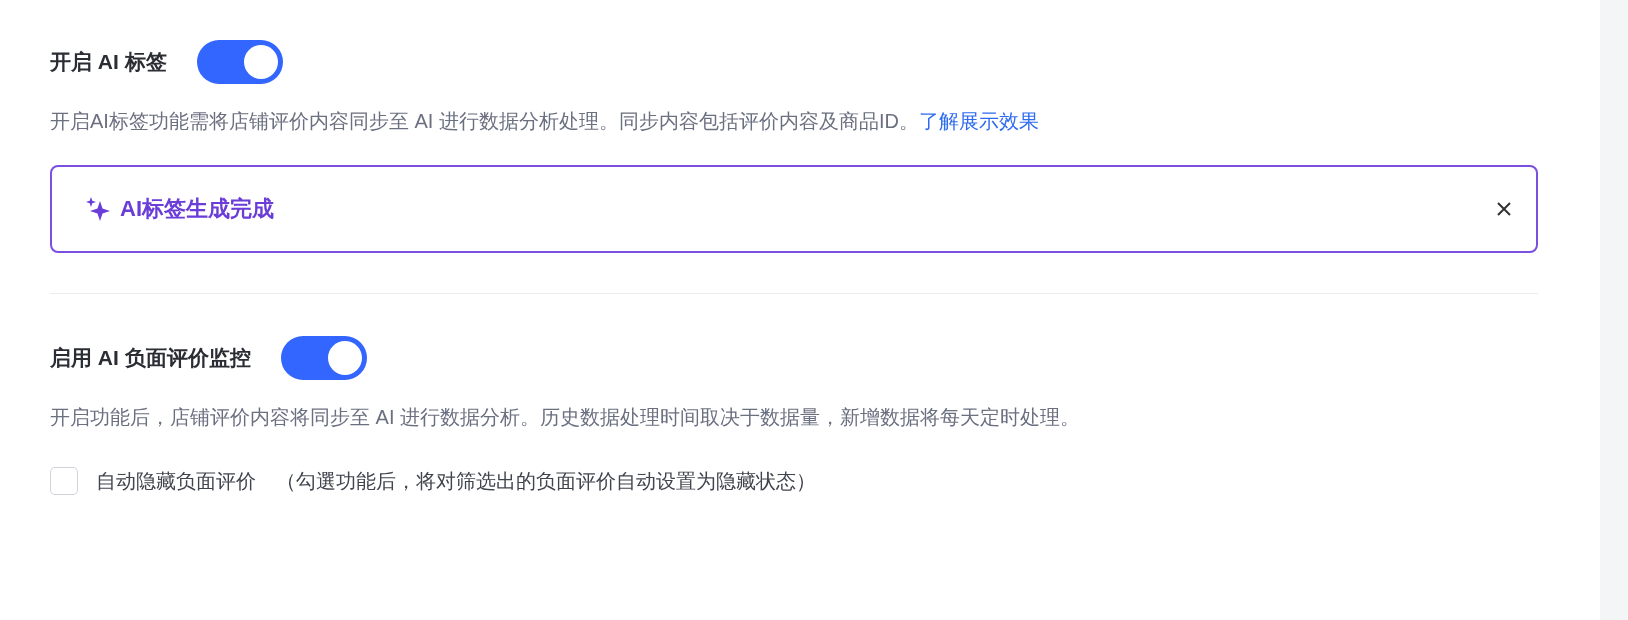  Describe the element at coordinates (546, 481) in the screenshot. I see `checkbox-note: （勾選功能后，将对筛选出的负面评价自动设置为隐藏状态）` at that location.